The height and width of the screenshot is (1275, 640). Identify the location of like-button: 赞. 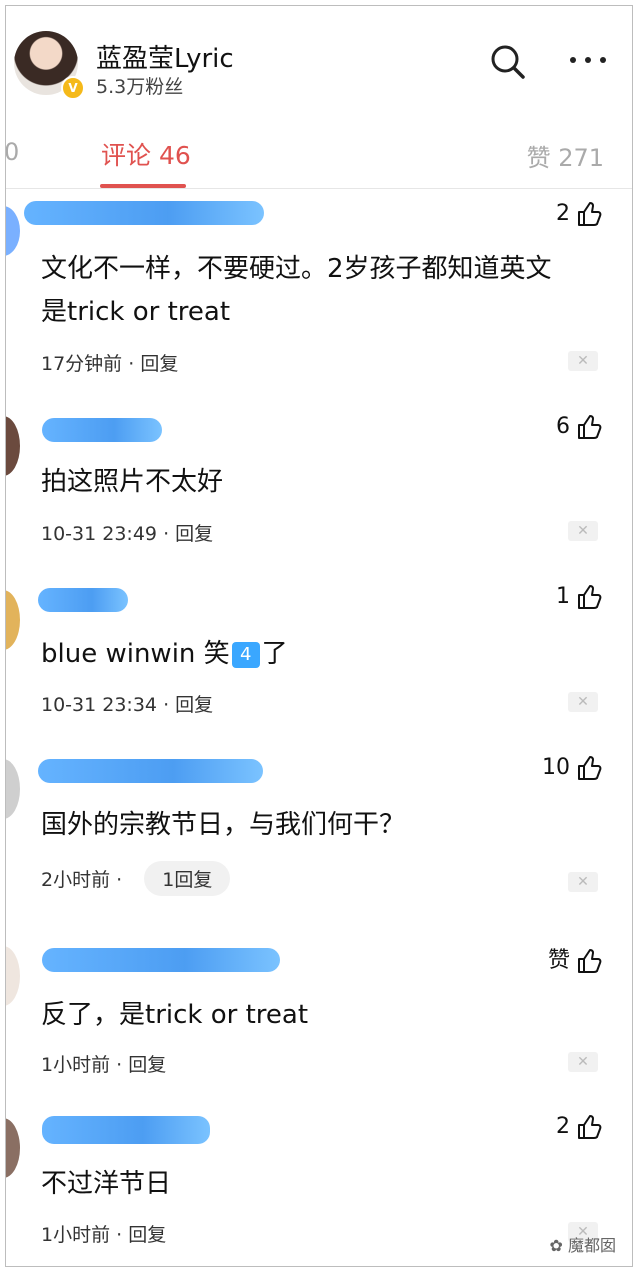
(575, 958).